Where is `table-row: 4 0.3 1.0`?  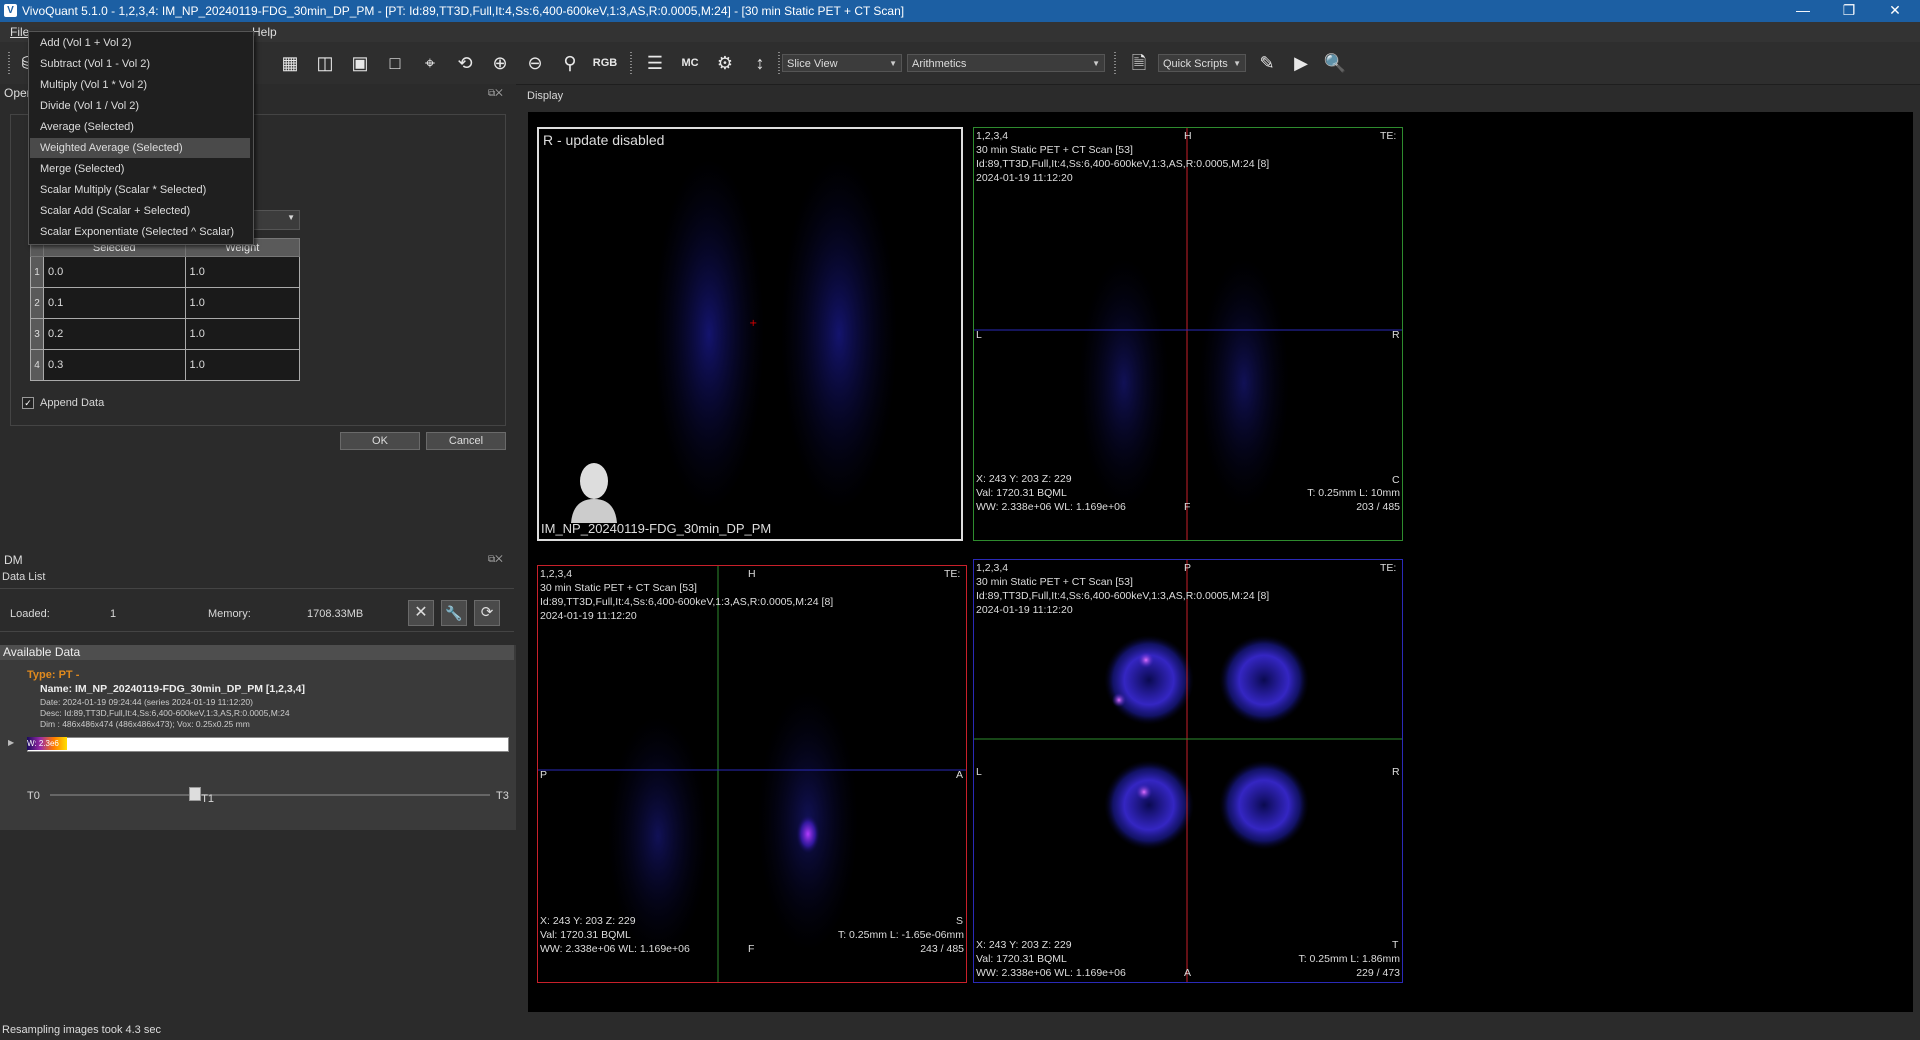 table-row: 4 0.3 1.0 is located at coordinates (165, 365).